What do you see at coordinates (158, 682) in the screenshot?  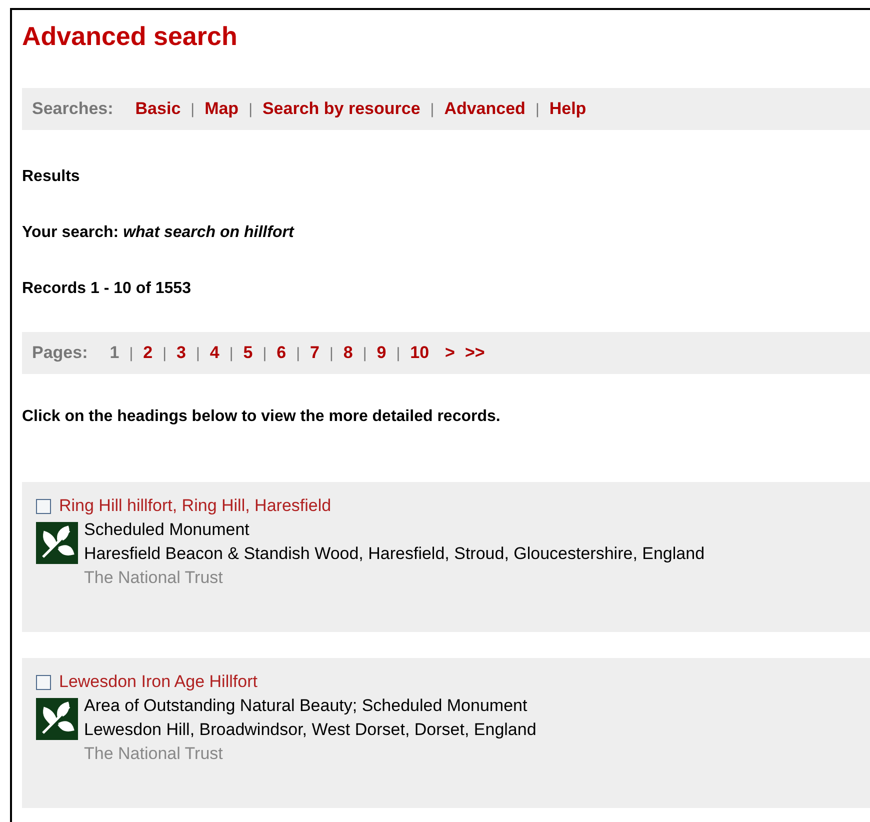 I see `record-title-link: Lewesdon Iron Age Hillfort` at bounding box center [158, 682].